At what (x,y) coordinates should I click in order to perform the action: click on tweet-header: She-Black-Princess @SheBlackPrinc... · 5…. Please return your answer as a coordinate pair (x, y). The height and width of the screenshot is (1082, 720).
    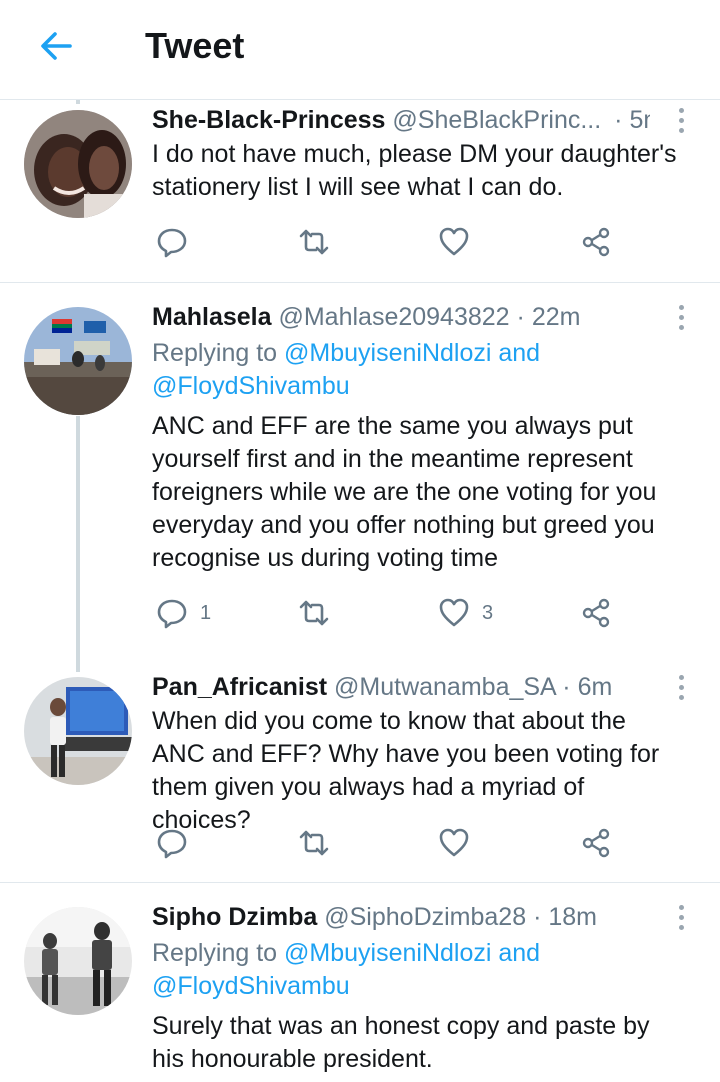
    Looking at the image, I should click on (401, 120).